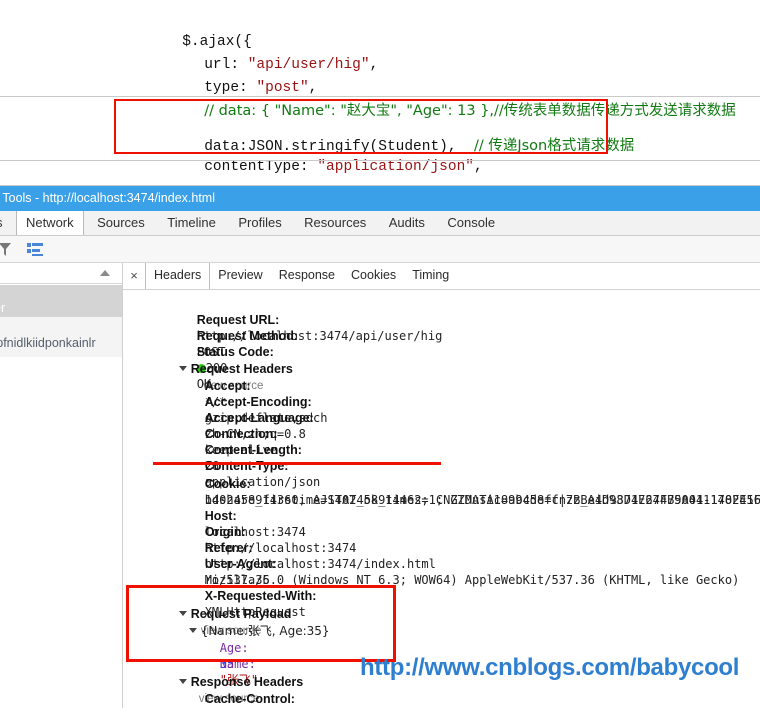 This screenshot has width=760, height=708. I want to click on code-line-7-success: success: function (data) {, so click(291, 176).